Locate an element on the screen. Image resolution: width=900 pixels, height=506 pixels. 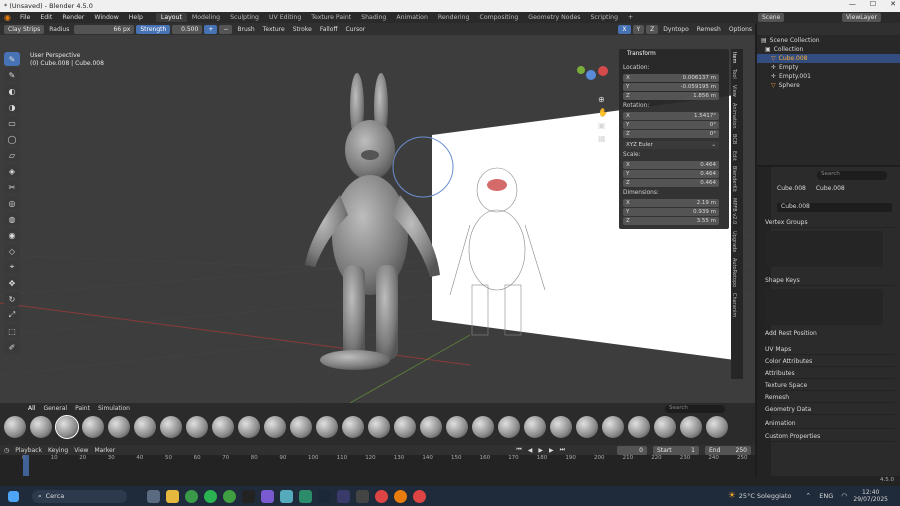
tray-chevron-icon: ⌃ is located at coordinates (808, 496).